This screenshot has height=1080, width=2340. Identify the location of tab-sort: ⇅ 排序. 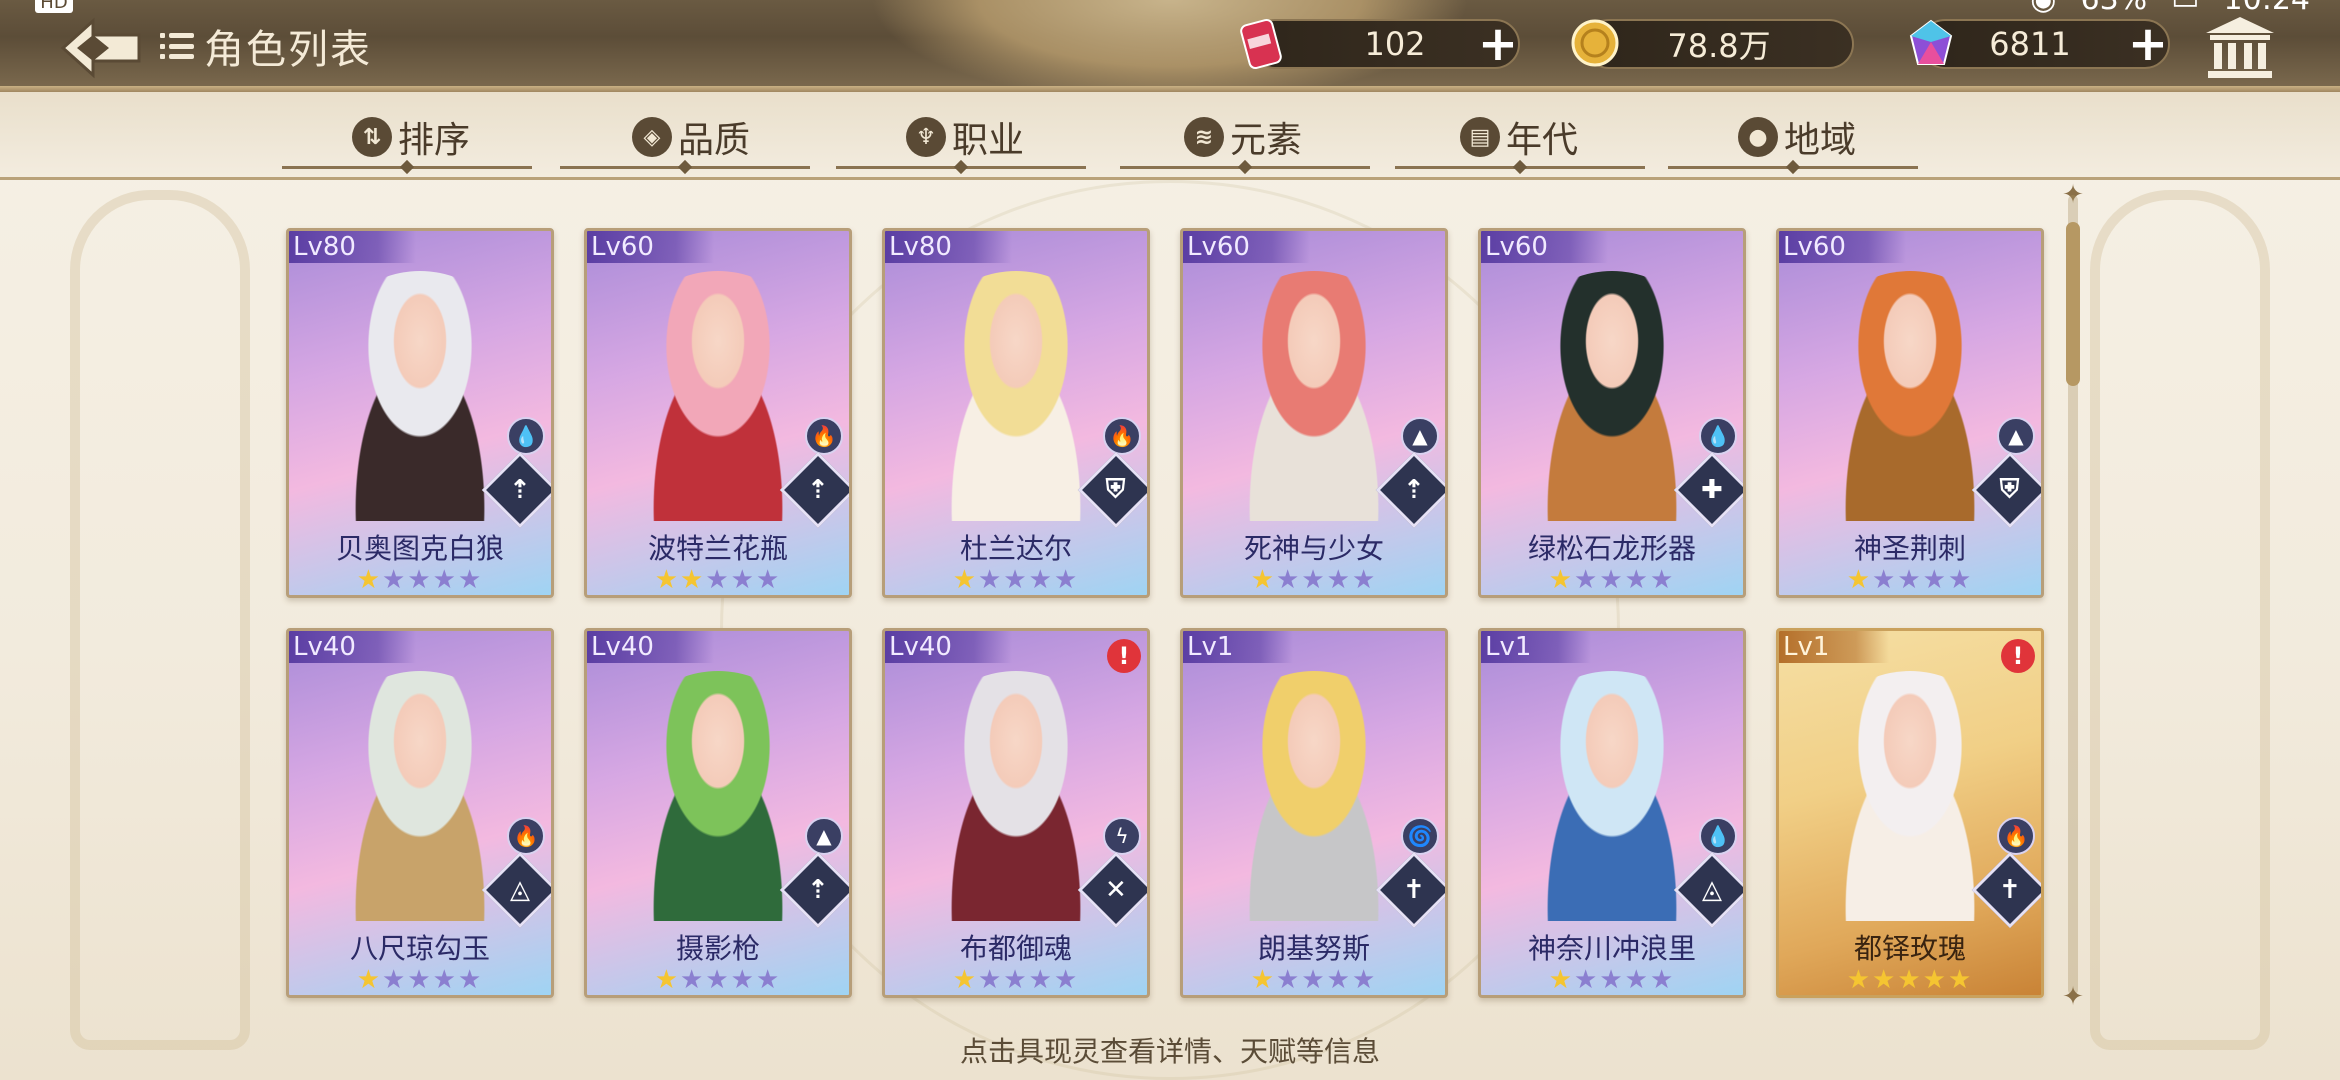
(411, 137).